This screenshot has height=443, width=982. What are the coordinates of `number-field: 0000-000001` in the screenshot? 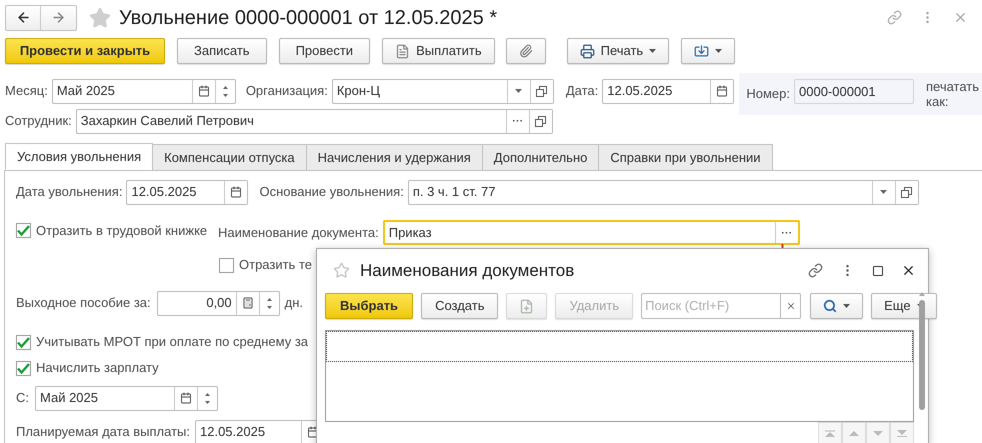 It's located at (854, 91).